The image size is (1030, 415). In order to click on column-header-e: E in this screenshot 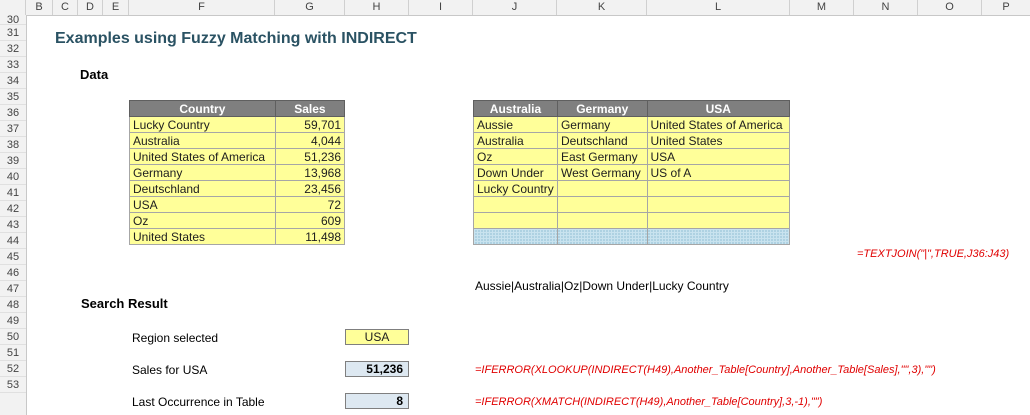, I will do `click(116, 7)`.